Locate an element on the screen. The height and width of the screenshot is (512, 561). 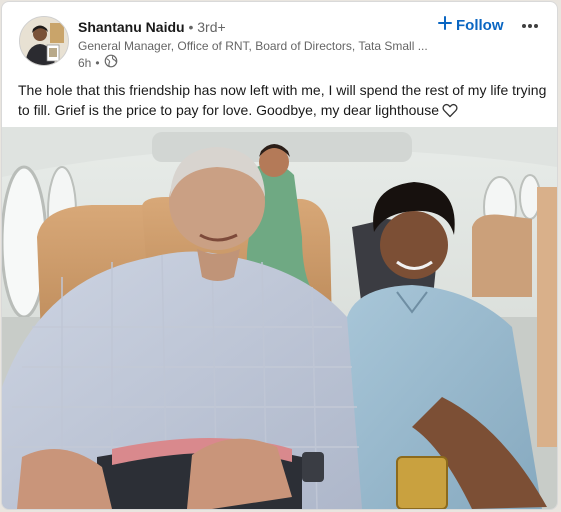
author-avatar is located at coordinates (44, 41).